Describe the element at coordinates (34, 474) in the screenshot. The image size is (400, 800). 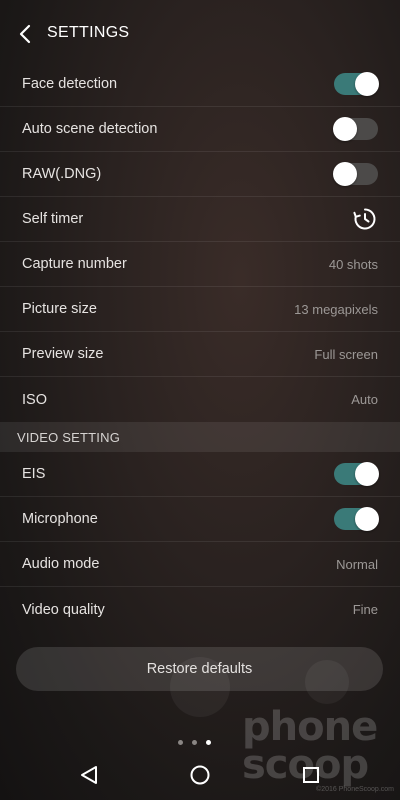
I see `setting-label: EIS` at that location.